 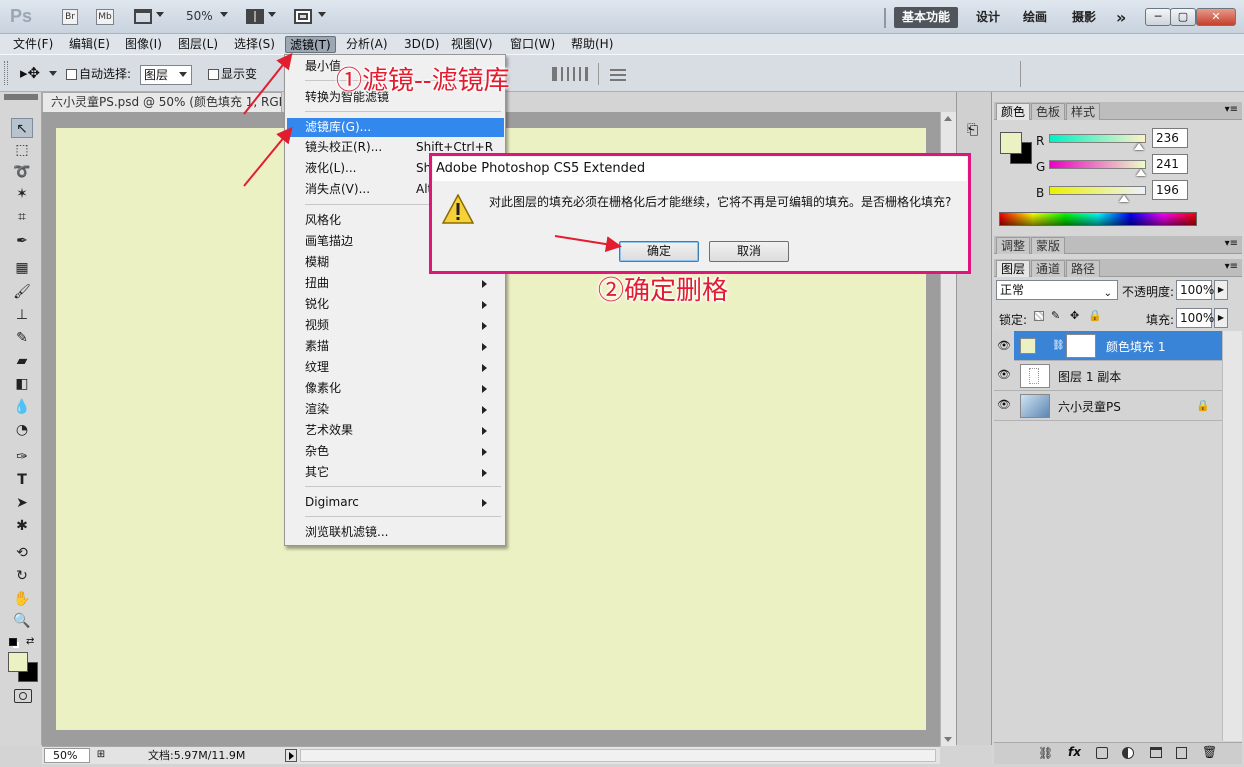 What do you see at coordinates (423, 81) in the screenshot?
I see `annotation-step1: ①滤镜--滤镜库` at bounding box center [423, 81].